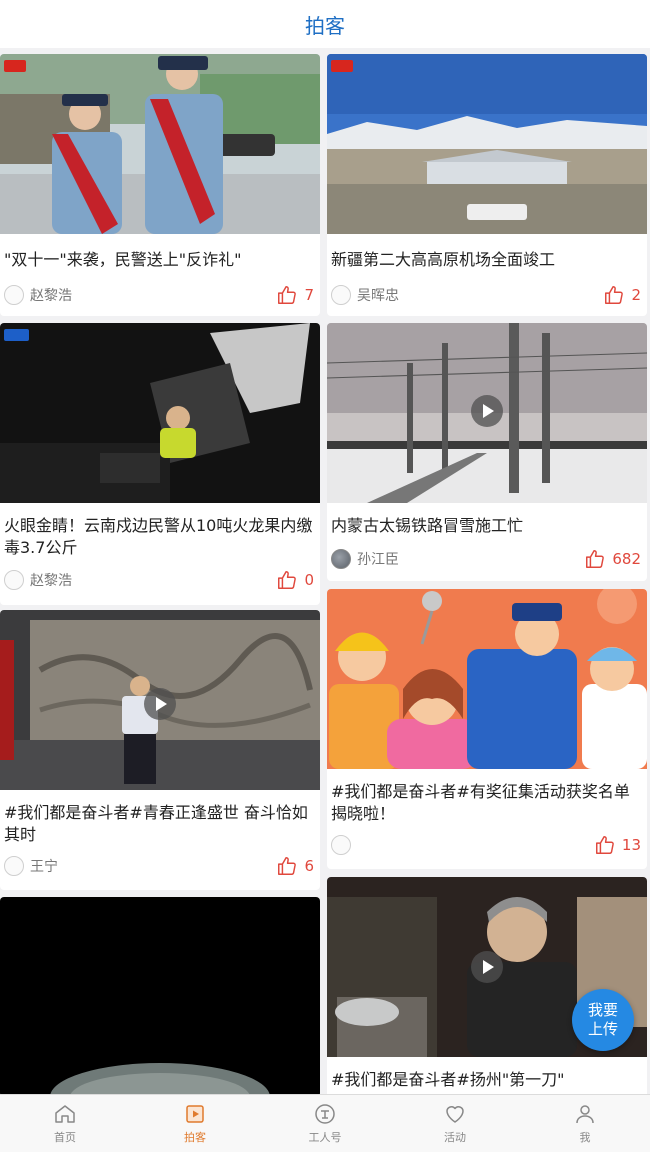 The width and height of the screenshot is (650, 1152). I want to click on worker-icon, so click(325, 1114).